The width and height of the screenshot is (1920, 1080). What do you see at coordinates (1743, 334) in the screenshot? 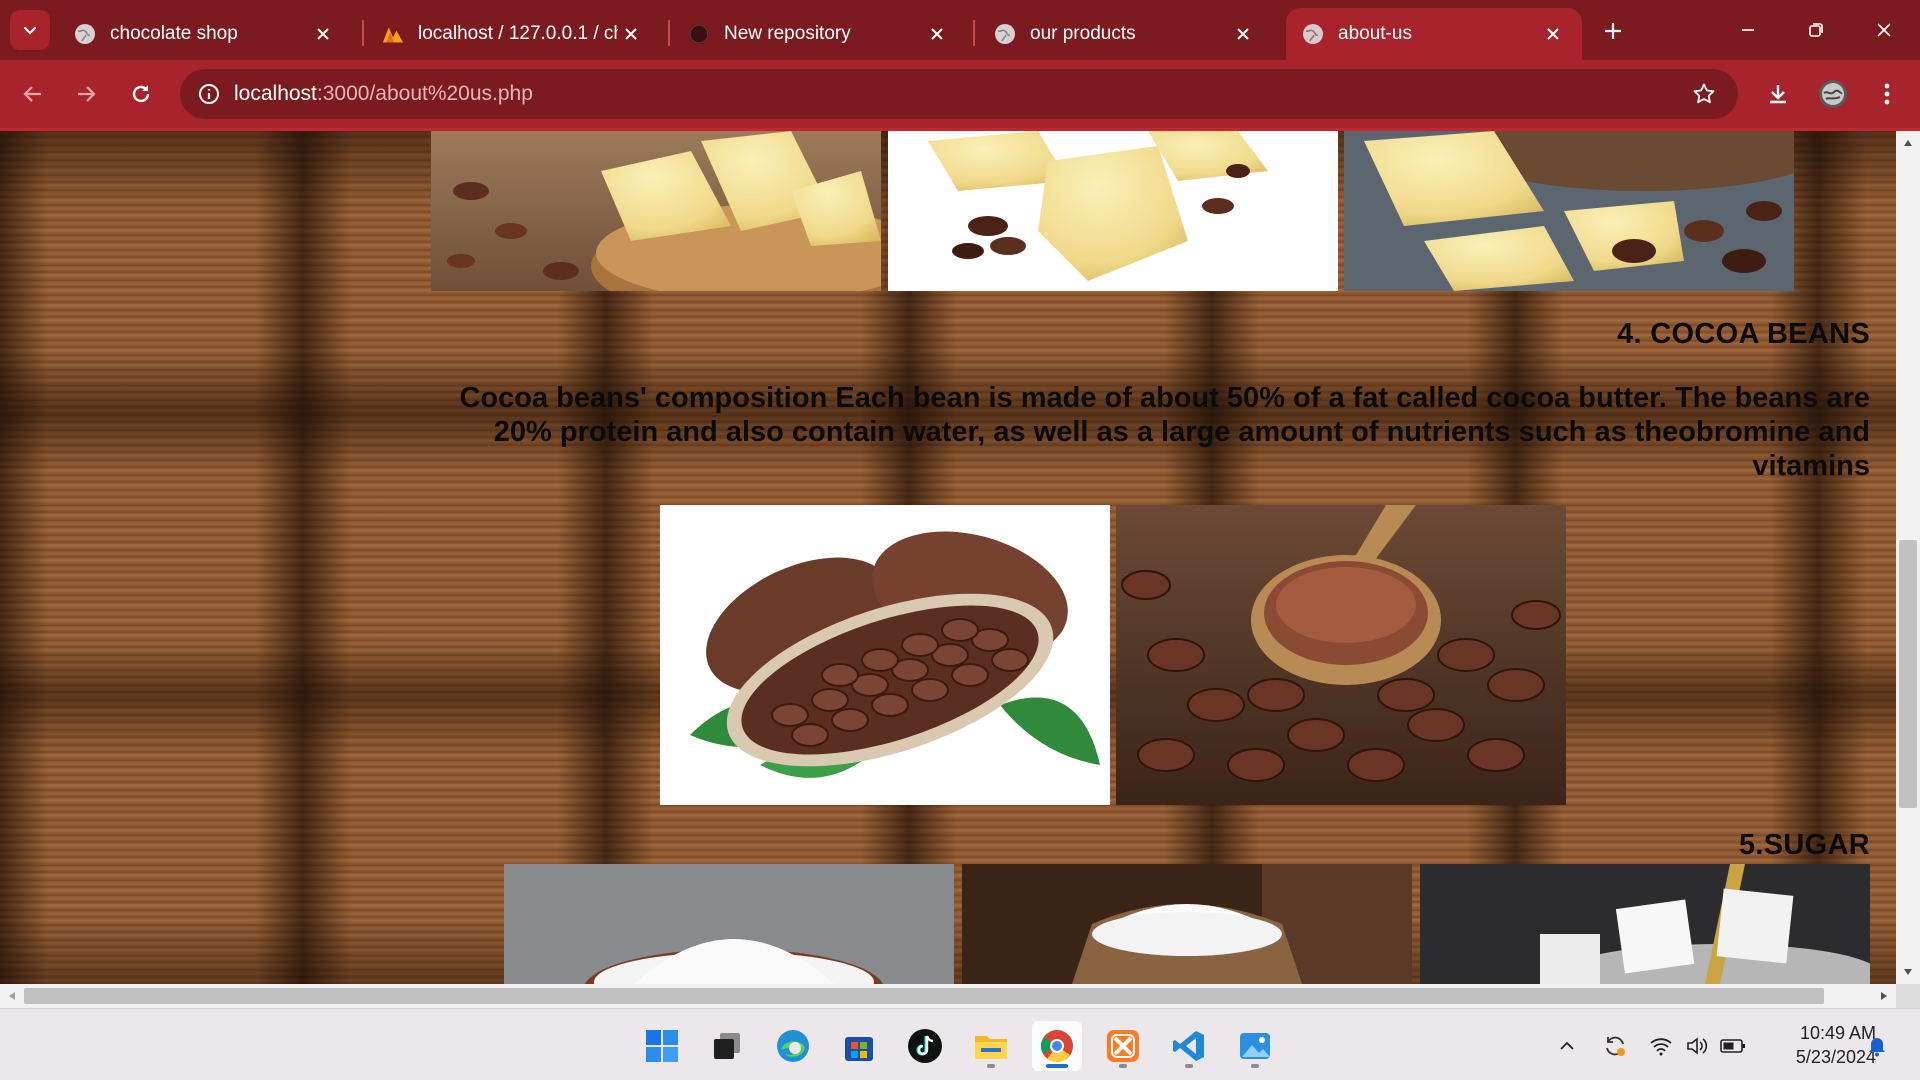
I see `section-title-cocoa-beans: 4. COCOA BEANS` at bounding box center [1743, 334].